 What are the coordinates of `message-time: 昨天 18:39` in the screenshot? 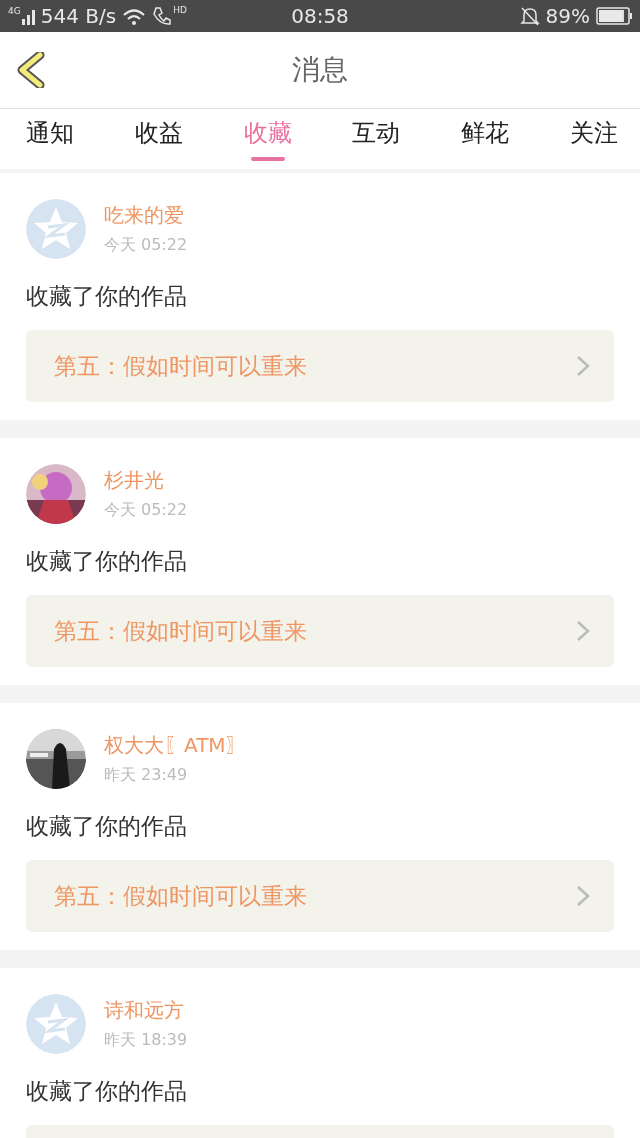 It's located at (146, 1040).